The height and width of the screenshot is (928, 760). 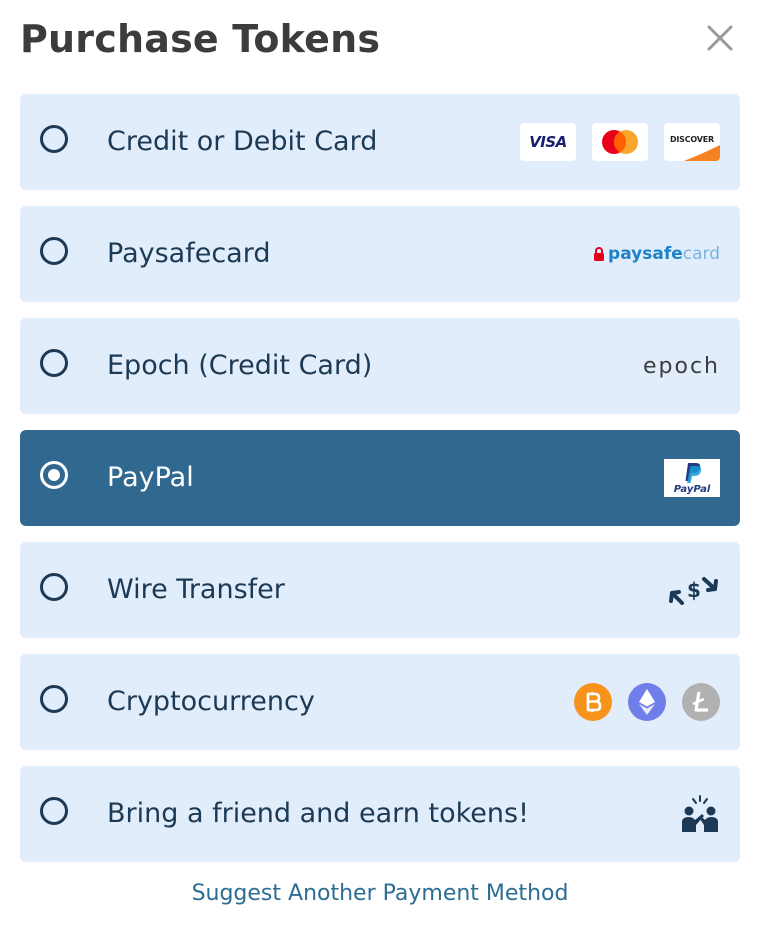 I want to click on discover-logo: DISCOVER, so click(x=692, y=142).